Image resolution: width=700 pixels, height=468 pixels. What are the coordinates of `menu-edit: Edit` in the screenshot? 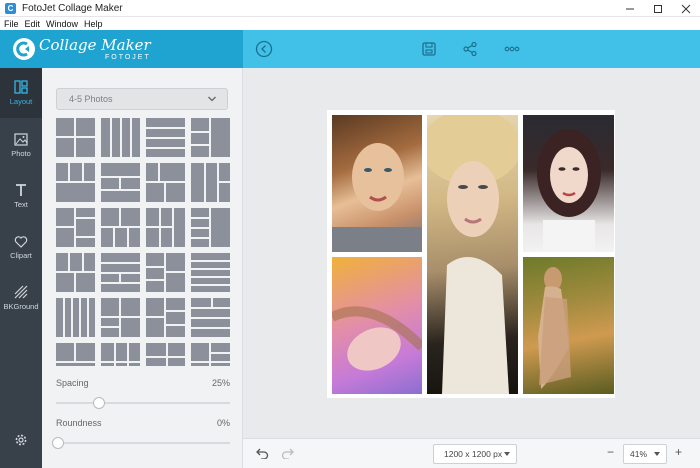 It's located at (33, 24).